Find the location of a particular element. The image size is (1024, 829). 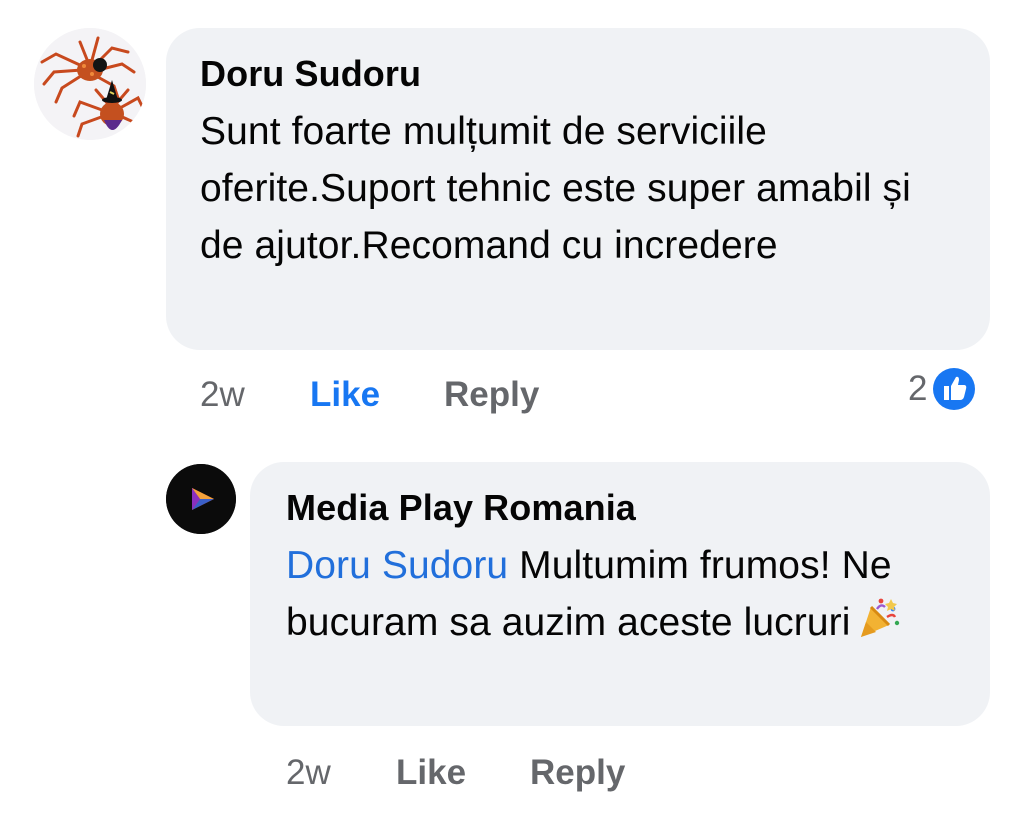

reply-author-name: Media Play Romania is located at coordinates (626, 508).